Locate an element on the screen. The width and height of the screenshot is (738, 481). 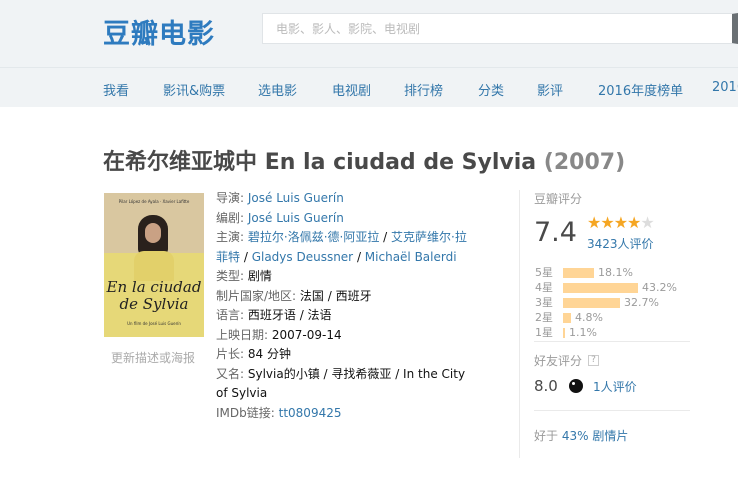
poster-top-credit: Pilar López de Ayala · Xavier Lafitte is located at coordinates (154, 201).